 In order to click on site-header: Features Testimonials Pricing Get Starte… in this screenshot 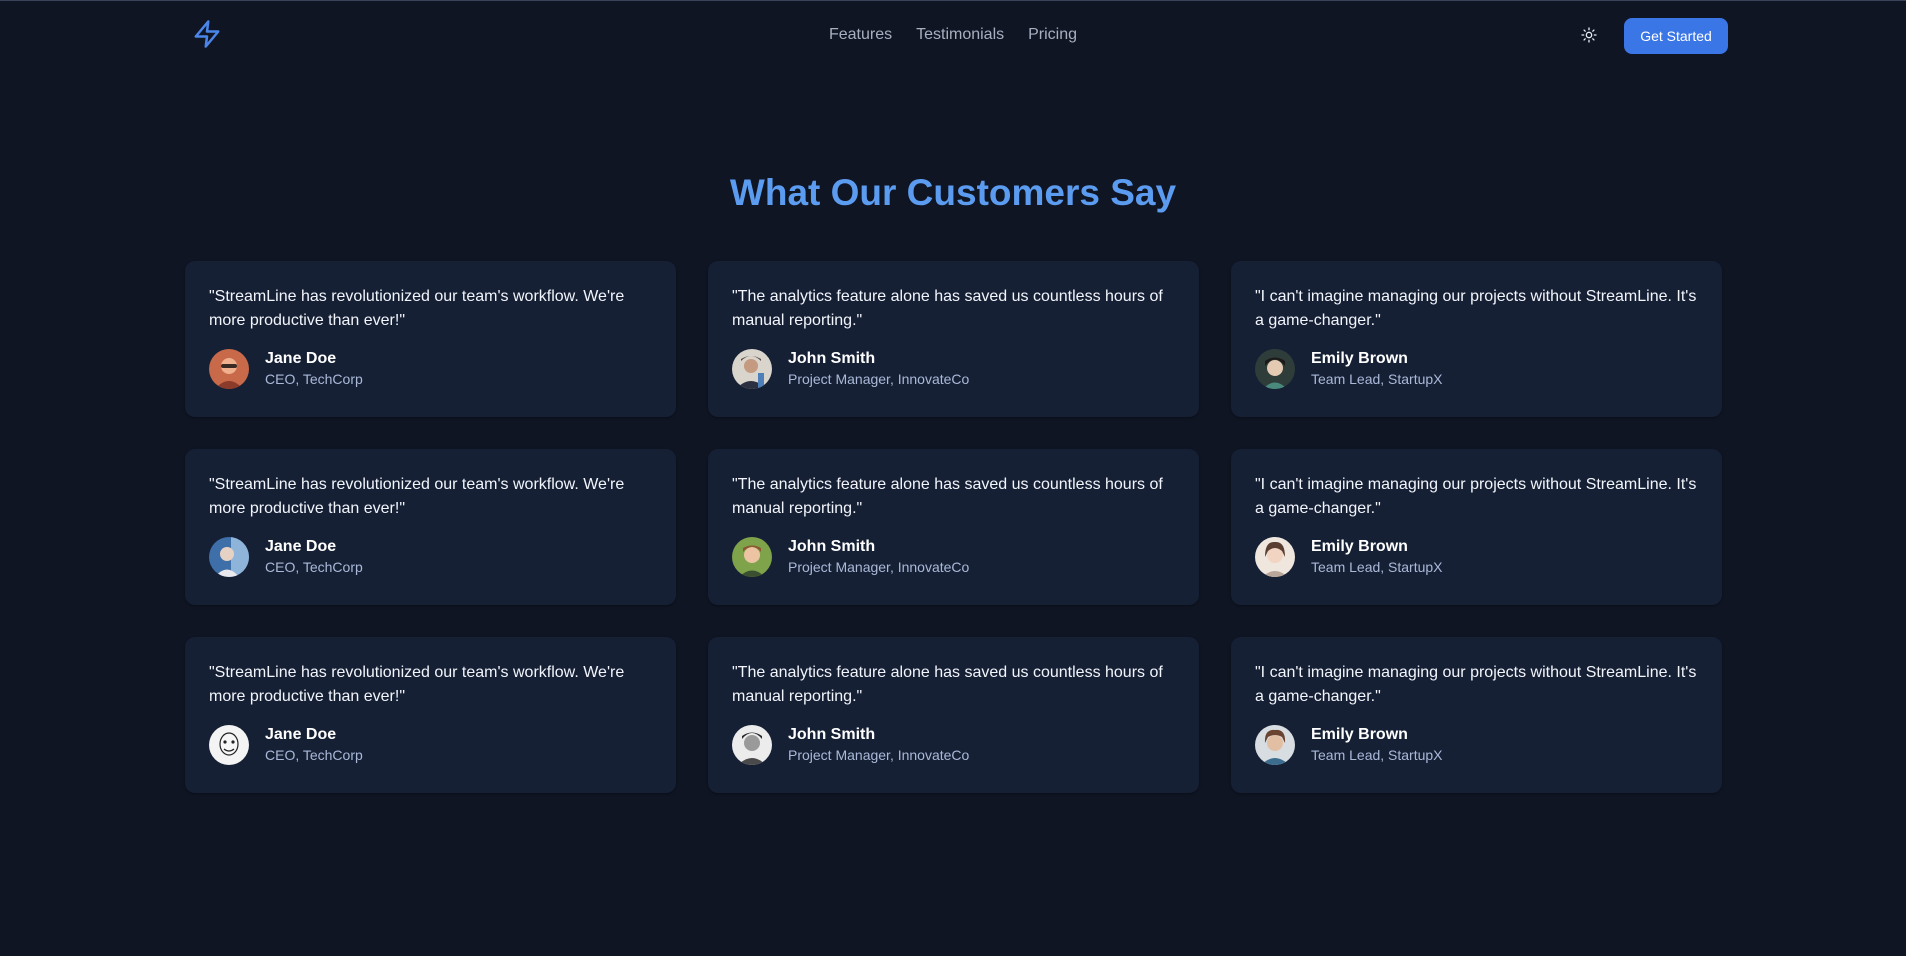, I will do `click(953, 35)`.